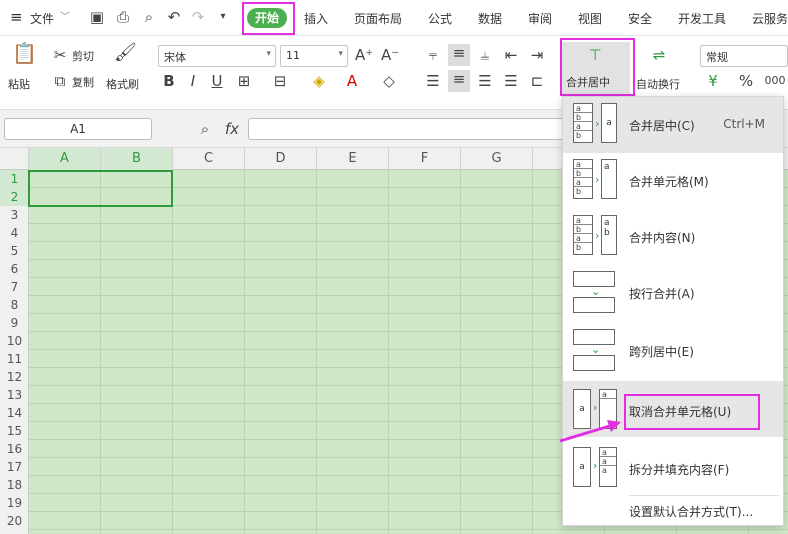 The height and width of the screenshot is (534, 788). What do you see at coordinates (433, 55) in the screenshot?
I see `align-top-icon: ⫧` at bounding box center [433, 55].